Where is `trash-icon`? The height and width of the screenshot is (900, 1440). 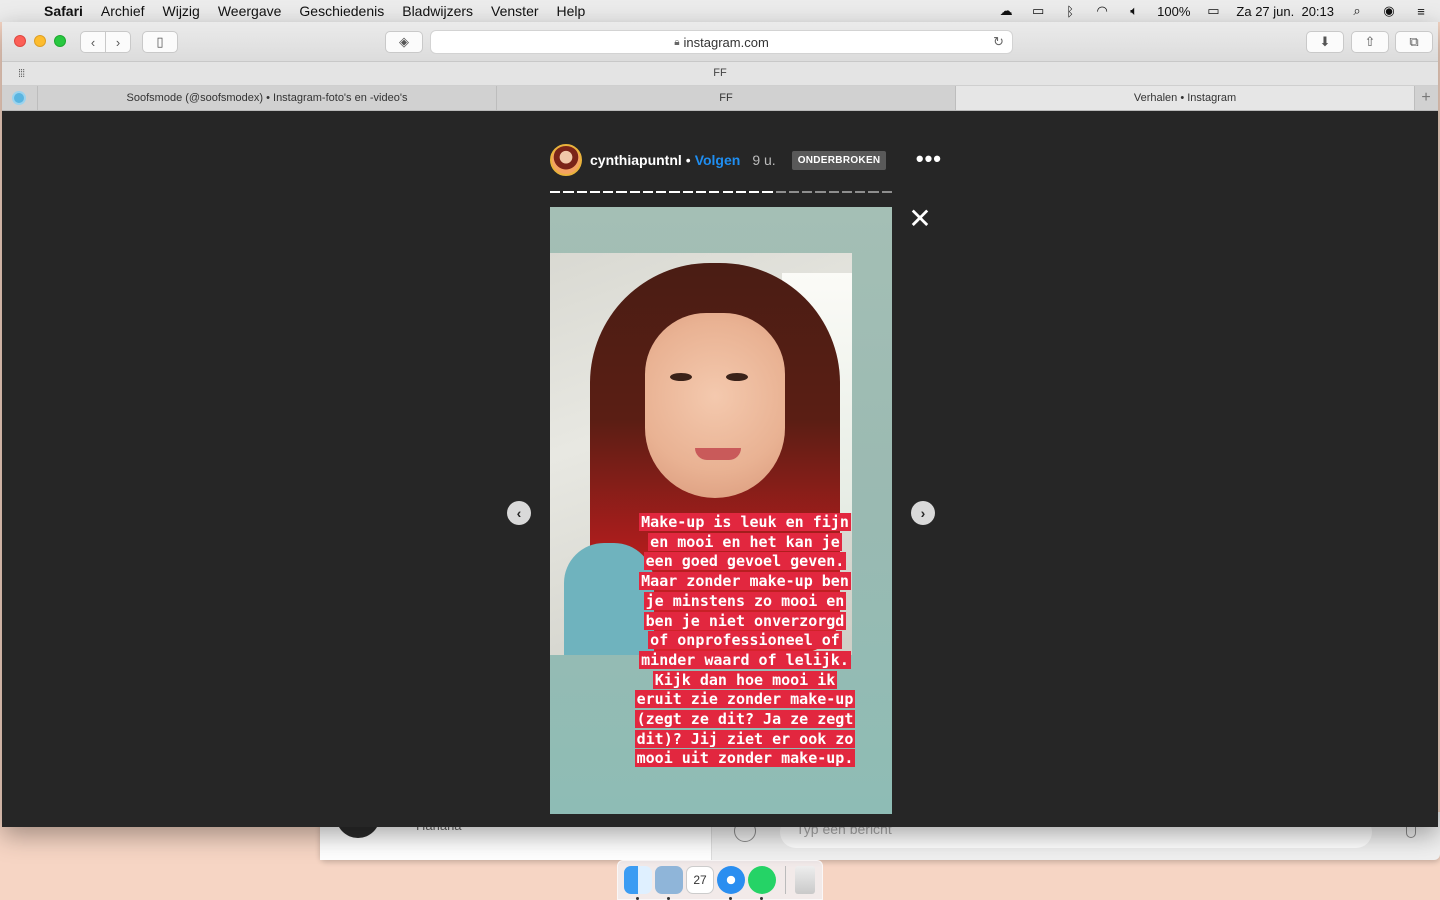 trash-icon is located at coordinates (805, 880).